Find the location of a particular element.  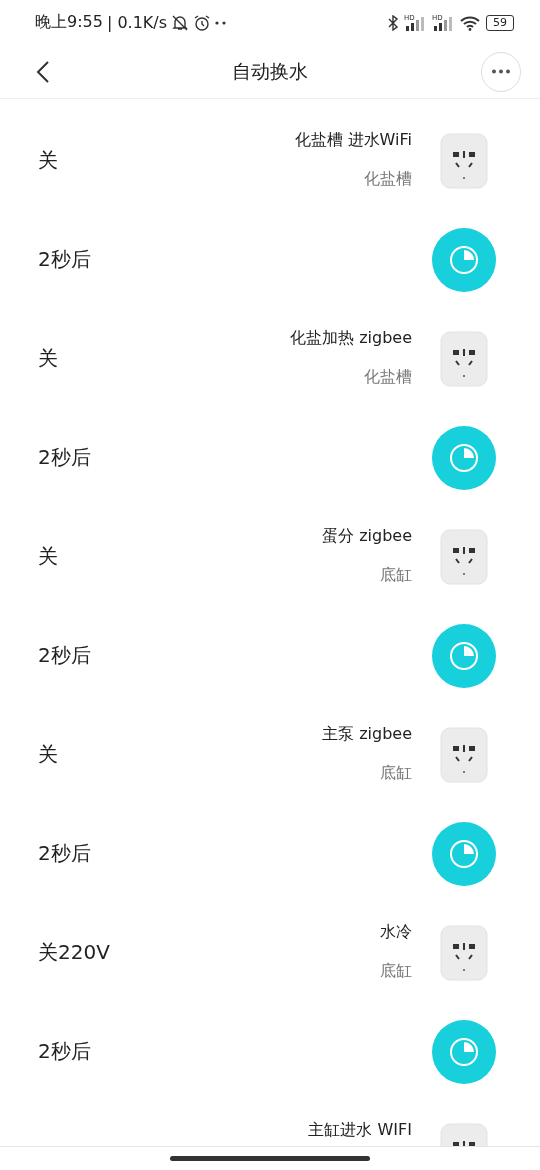

action-label: 关220V is located at coordinates (74, 952).